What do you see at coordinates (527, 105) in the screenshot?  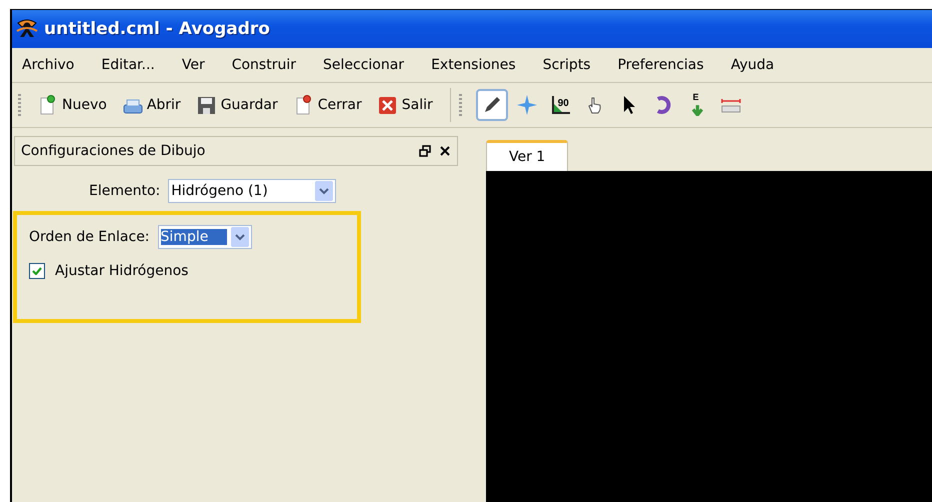 I see `sparkle-icon` at bounding box center [527, 105].